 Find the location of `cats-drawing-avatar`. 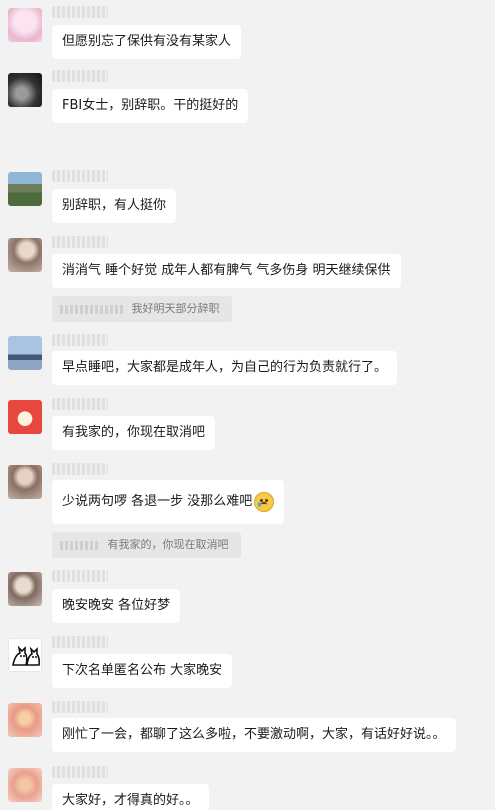

cats-drawing-avatar is located at coordinates (25, 655).